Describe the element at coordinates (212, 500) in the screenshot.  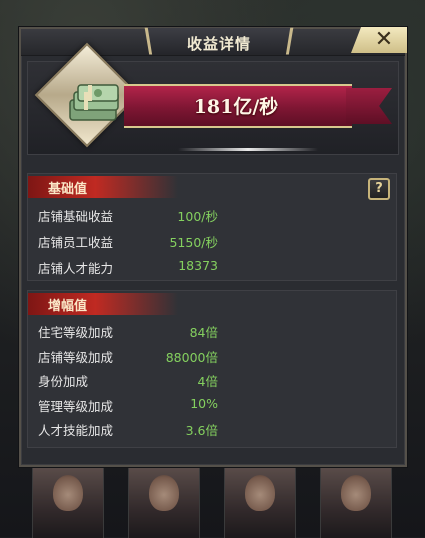
I see `character-portrait-row` at that location.